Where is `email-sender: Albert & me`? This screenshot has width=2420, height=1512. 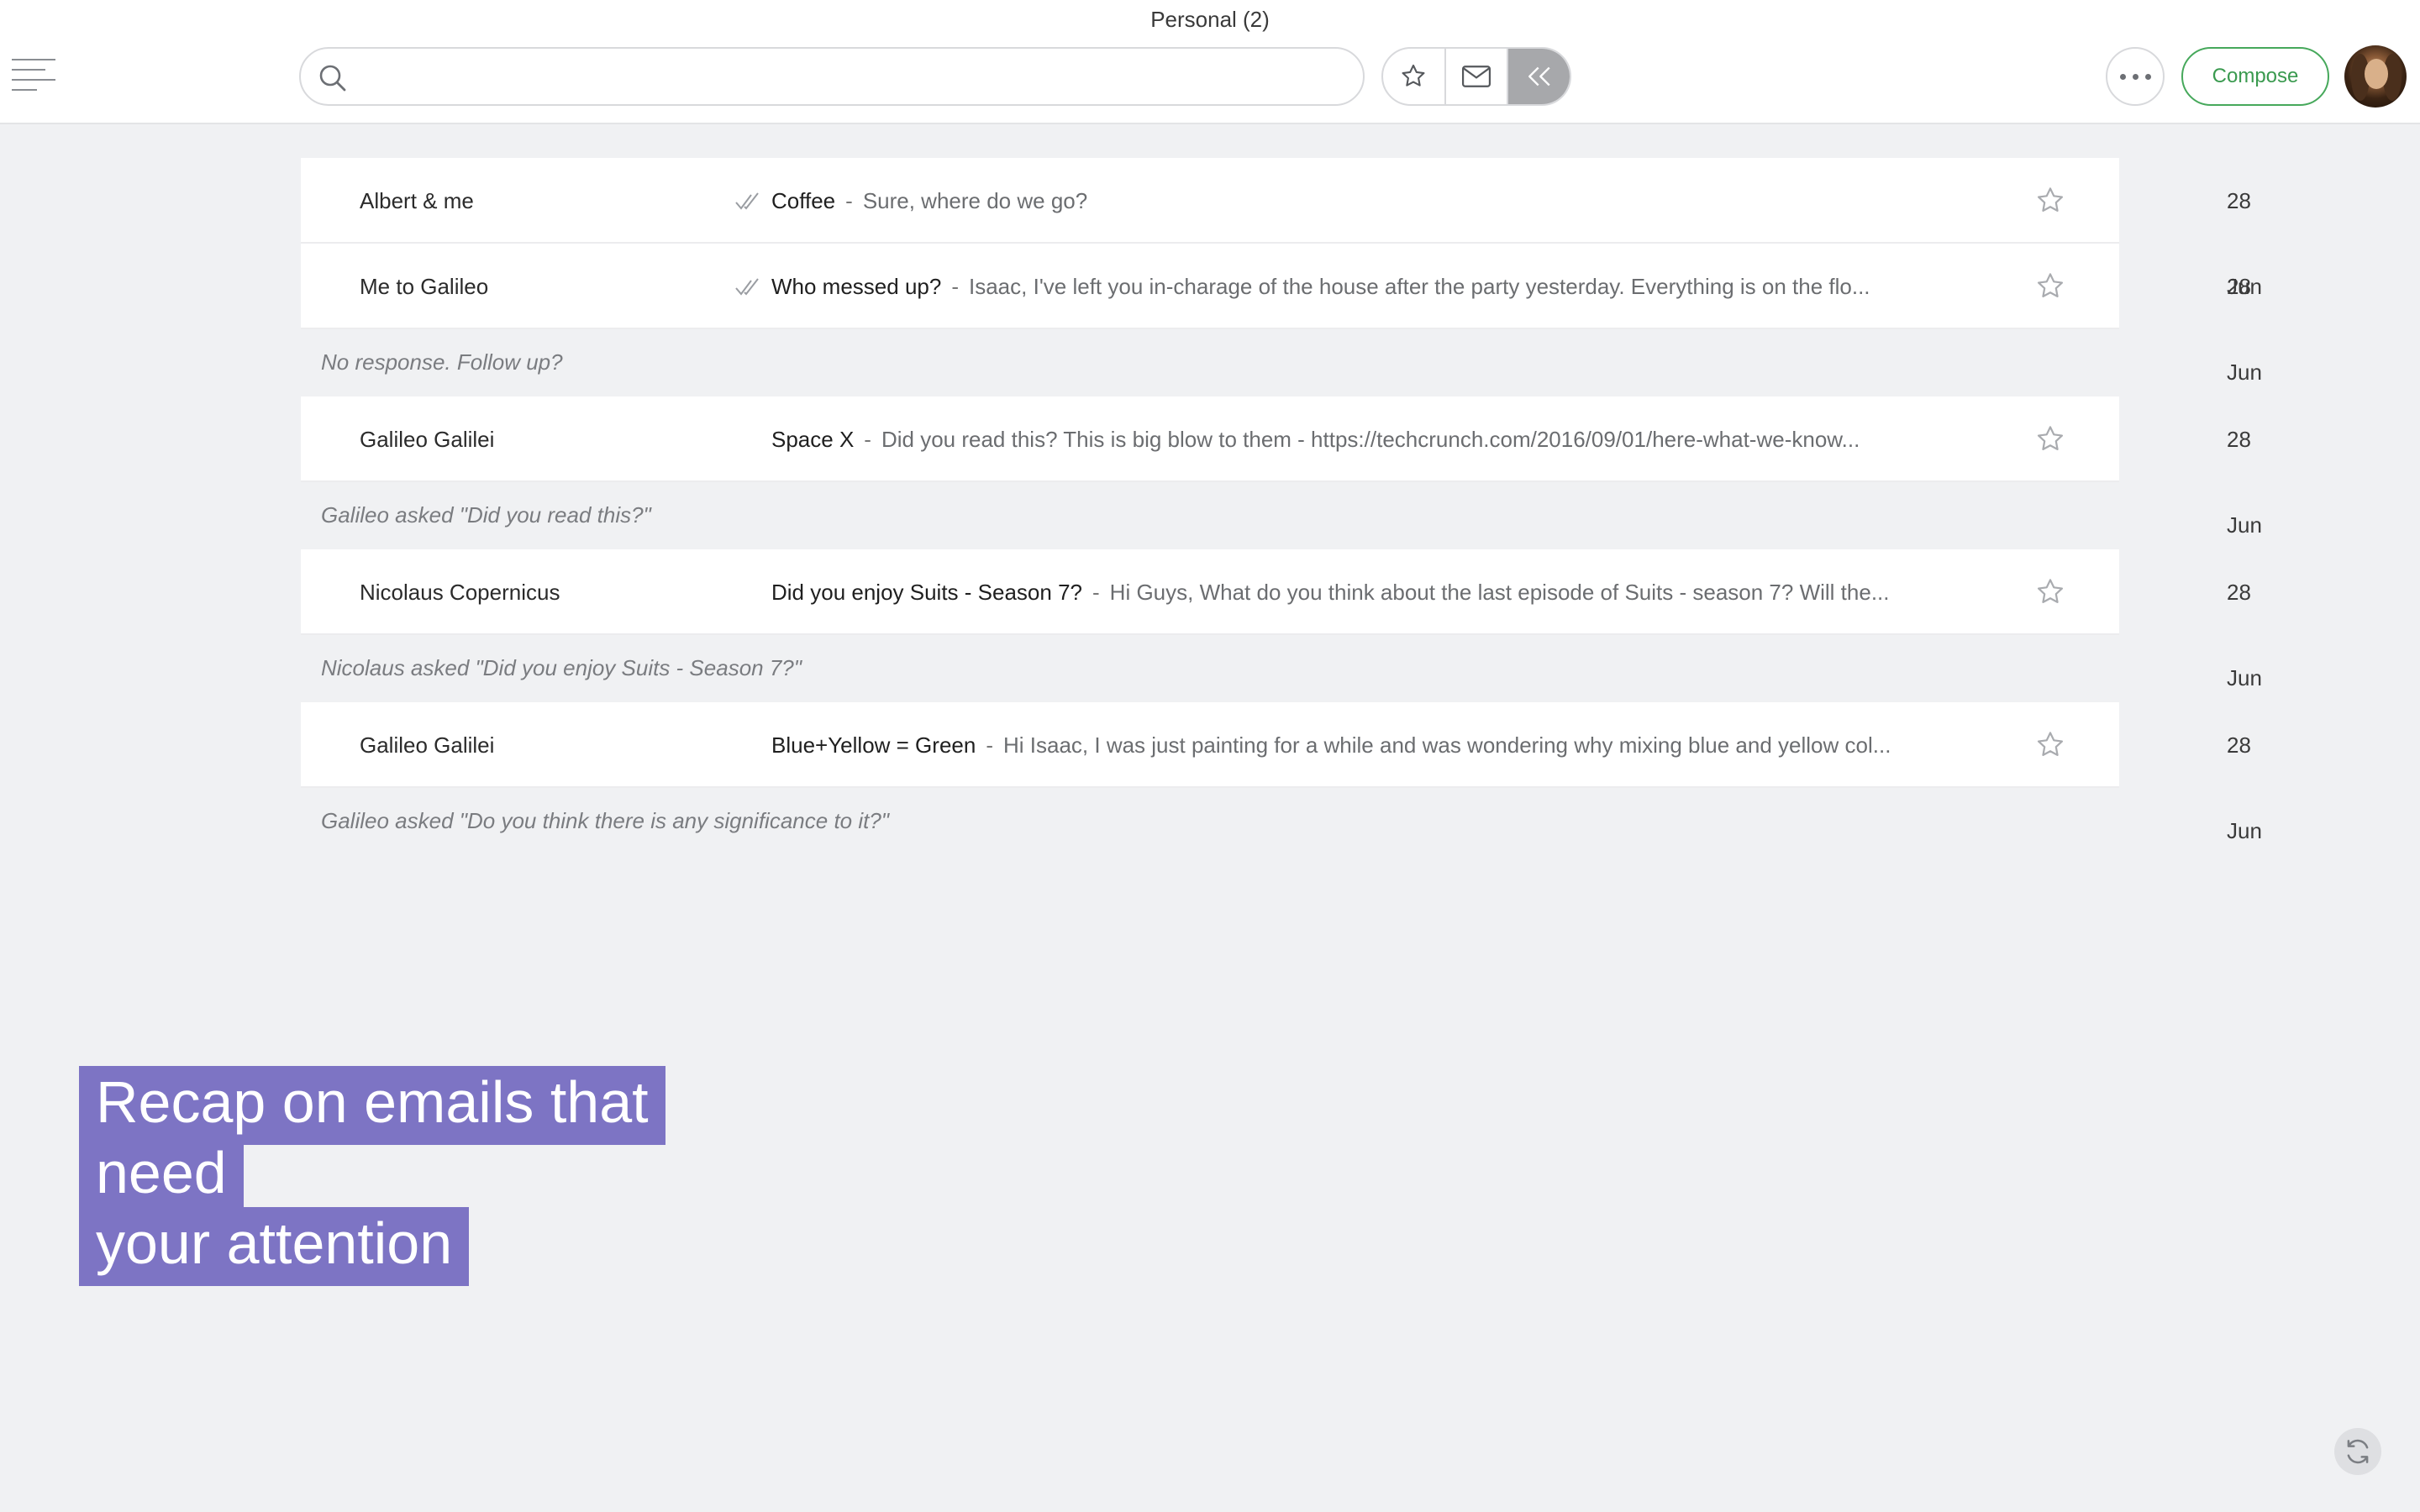
email-sender: Albert & me is located at coordinates (417, 201).